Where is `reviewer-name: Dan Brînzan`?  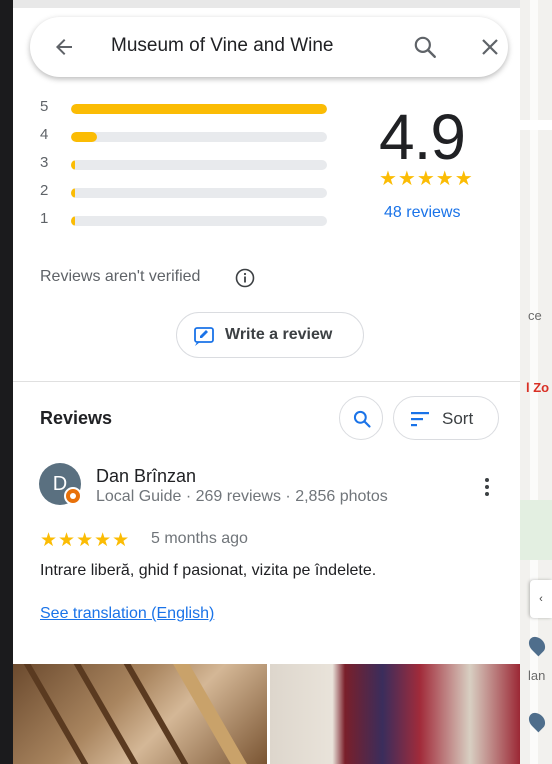
reviewer-name: Dan Brînzan is located at coordinates (146, 476).